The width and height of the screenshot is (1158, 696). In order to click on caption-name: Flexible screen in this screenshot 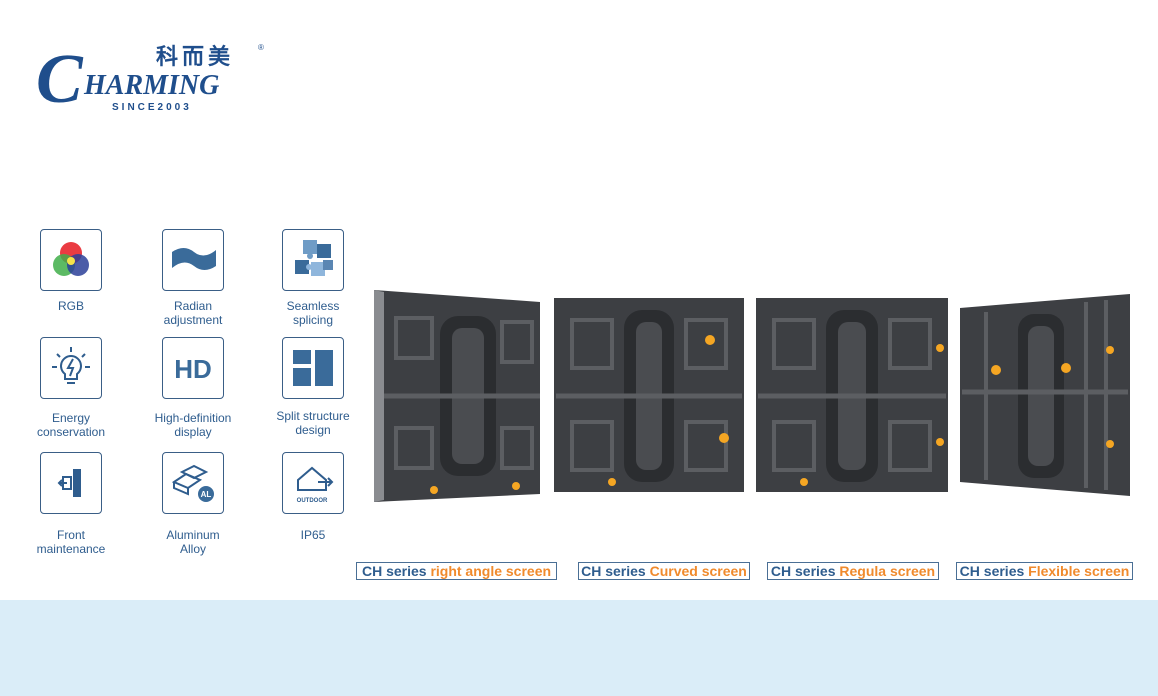, I will do `click(1079, 571)`.